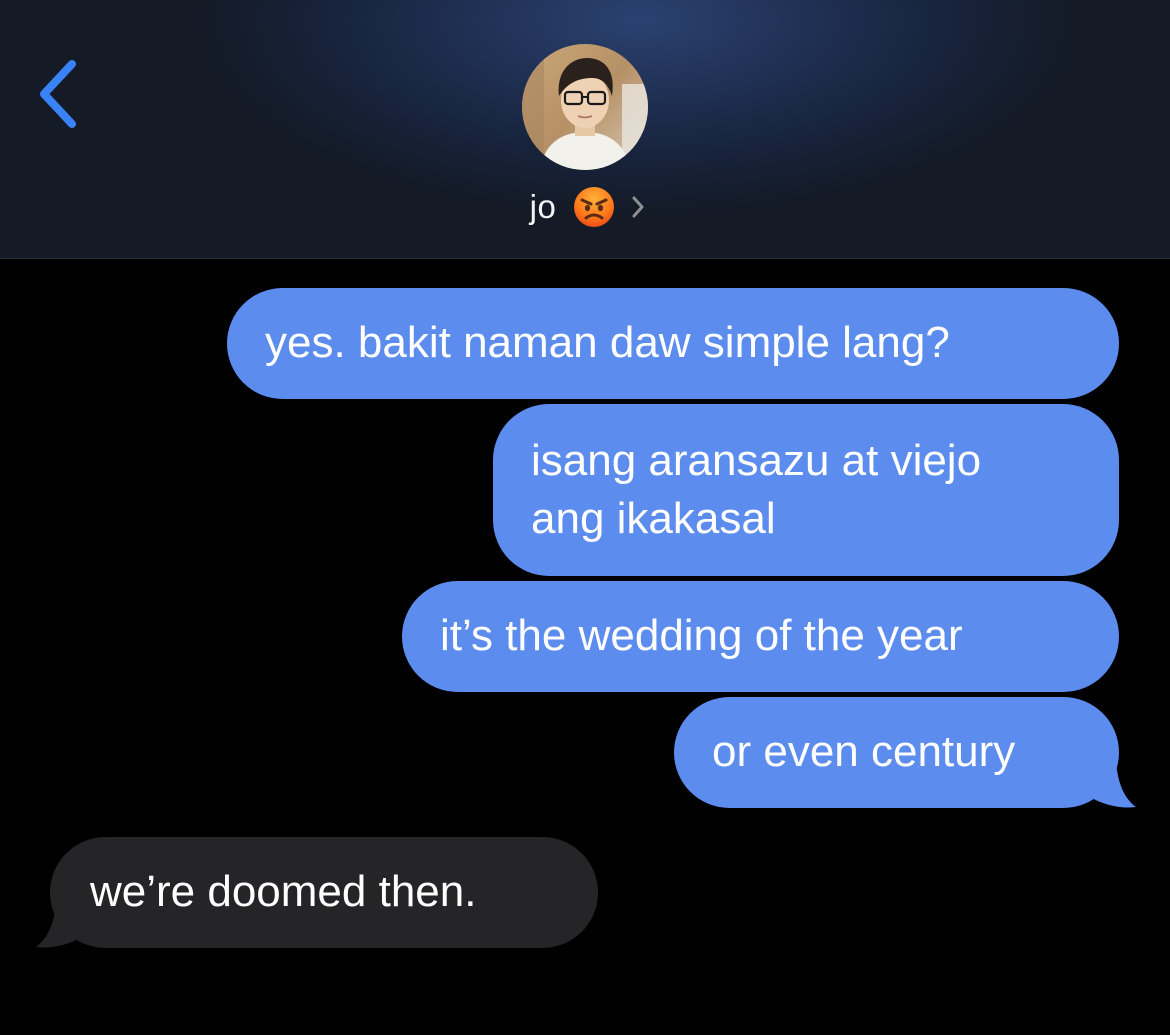  Describe the element at coordinates (543, 206) in the screenshot. I see `contact-name: jo` at that location.